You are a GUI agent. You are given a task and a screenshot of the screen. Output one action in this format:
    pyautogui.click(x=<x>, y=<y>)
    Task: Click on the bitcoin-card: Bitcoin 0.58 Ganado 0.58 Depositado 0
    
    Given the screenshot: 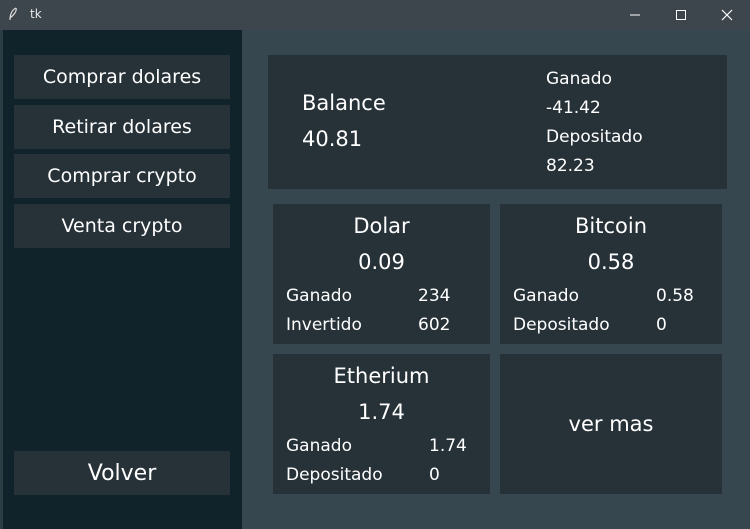 What is the action you would take?
    pyautogui.click(x=611, y=274)
    